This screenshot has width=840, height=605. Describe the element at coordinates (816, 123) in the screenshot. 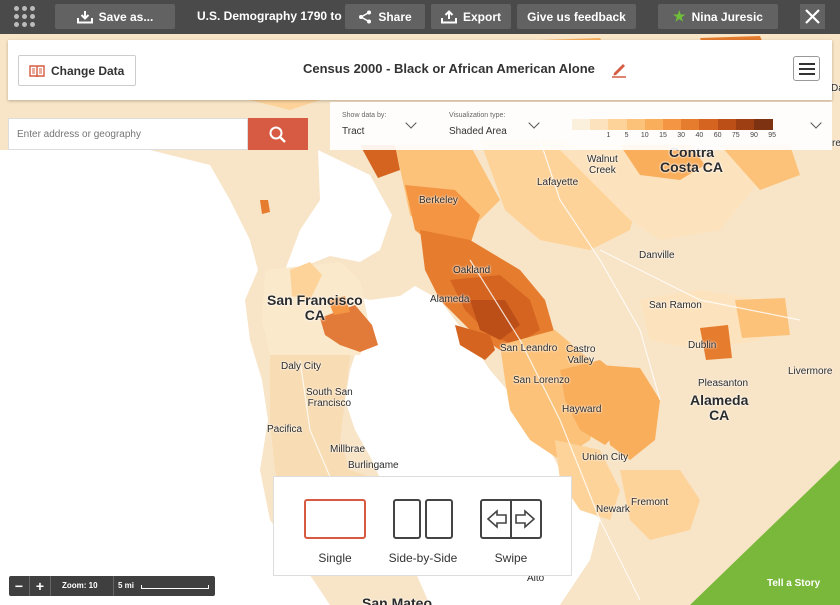

I see `legend-chevron-icon` at that location.